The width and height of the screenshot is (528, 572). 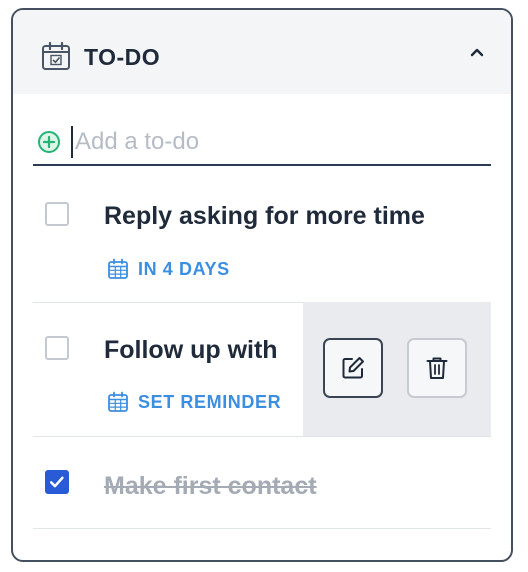 I want to click on delete-button, so click(x=437, y=368).